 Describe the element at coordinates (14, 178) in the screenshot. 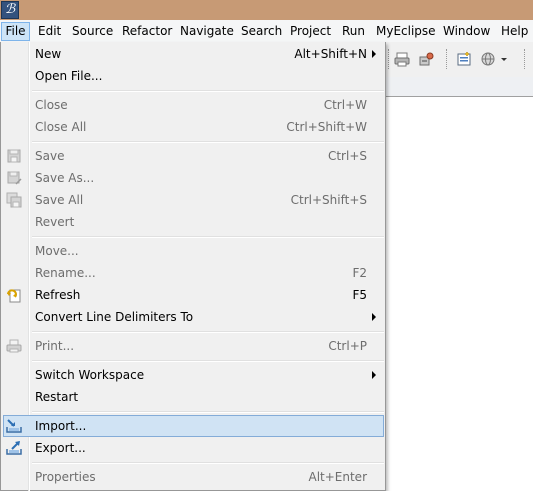

I see `save-as-icon` at that location.